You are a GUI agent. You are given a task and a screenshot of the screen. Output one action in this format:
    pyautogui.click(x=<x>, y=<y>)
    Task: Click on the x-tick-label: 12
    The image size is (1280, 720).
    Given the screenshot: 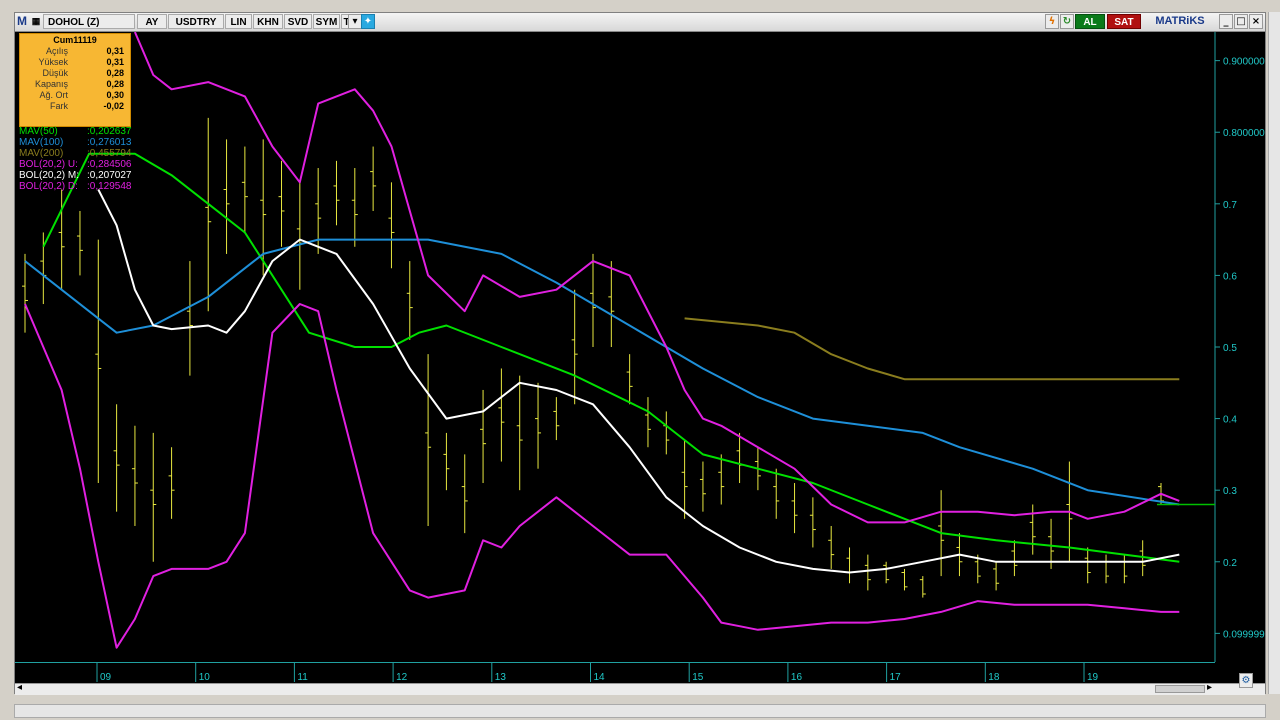 What is the action you would take?
    pyautogui.click(x=402, y=677)
    